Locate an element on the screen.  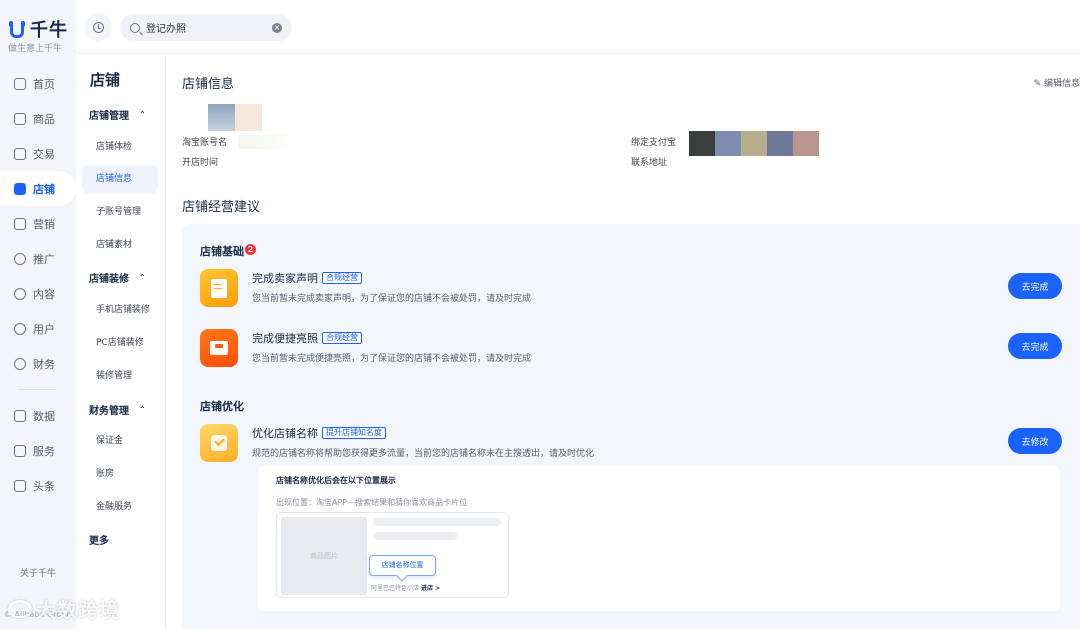
more-label: 更多 is located at coordinates (99, 541).